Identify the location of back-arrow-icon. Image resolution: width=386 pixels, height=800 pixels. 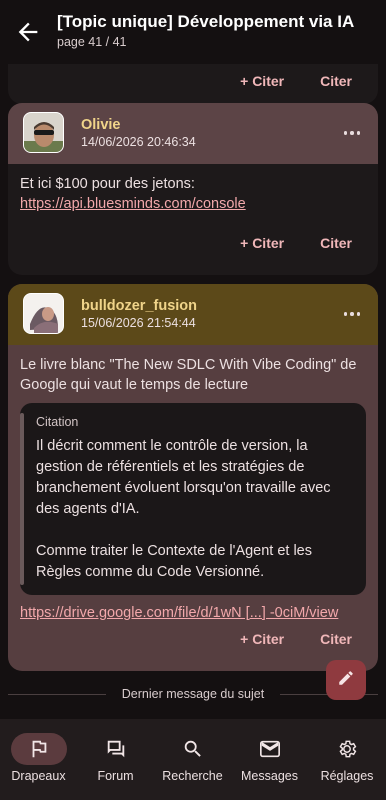
(28, 32).